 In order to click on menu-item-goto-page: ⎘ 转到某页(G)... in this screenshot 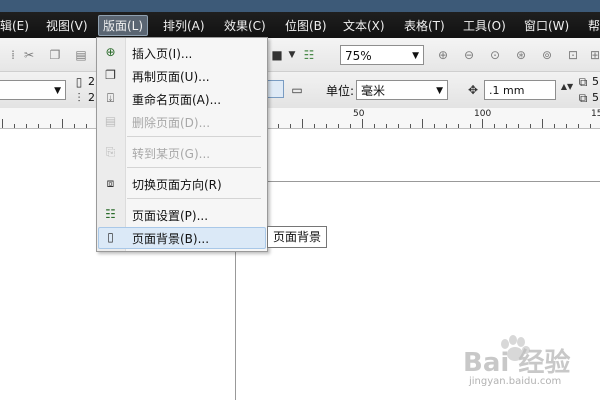, I will do `click(182, 152)`.